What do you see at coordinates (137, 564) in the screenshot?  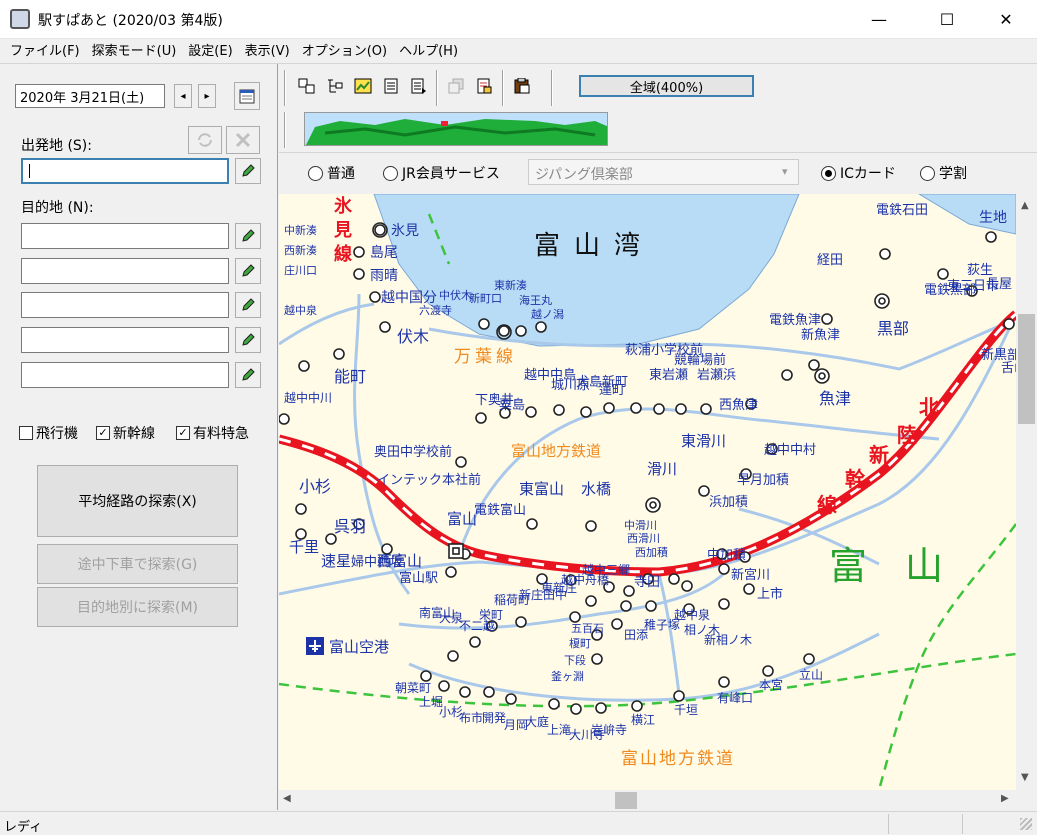 I see `via-search-button: 途中下車で探索(G)` at bounding box center [137, 564].